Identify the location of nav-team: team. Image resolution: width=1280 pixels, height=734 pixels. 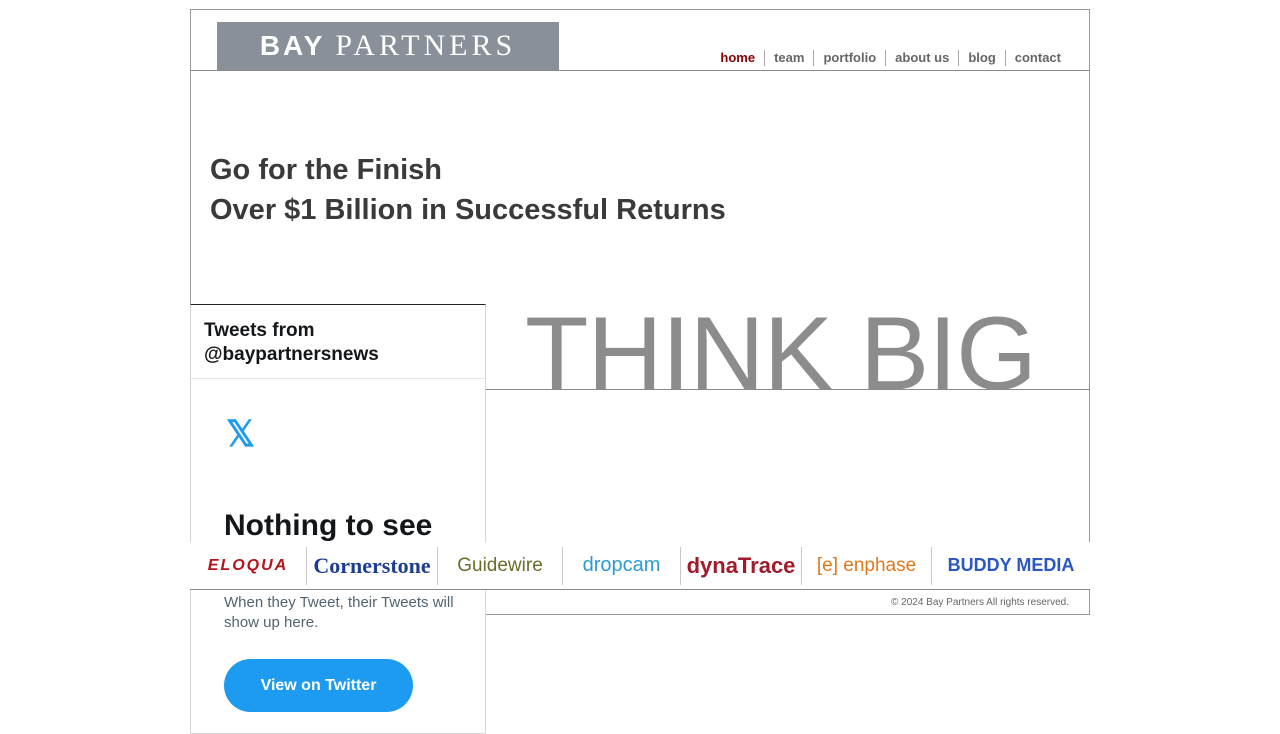
(788, 58).